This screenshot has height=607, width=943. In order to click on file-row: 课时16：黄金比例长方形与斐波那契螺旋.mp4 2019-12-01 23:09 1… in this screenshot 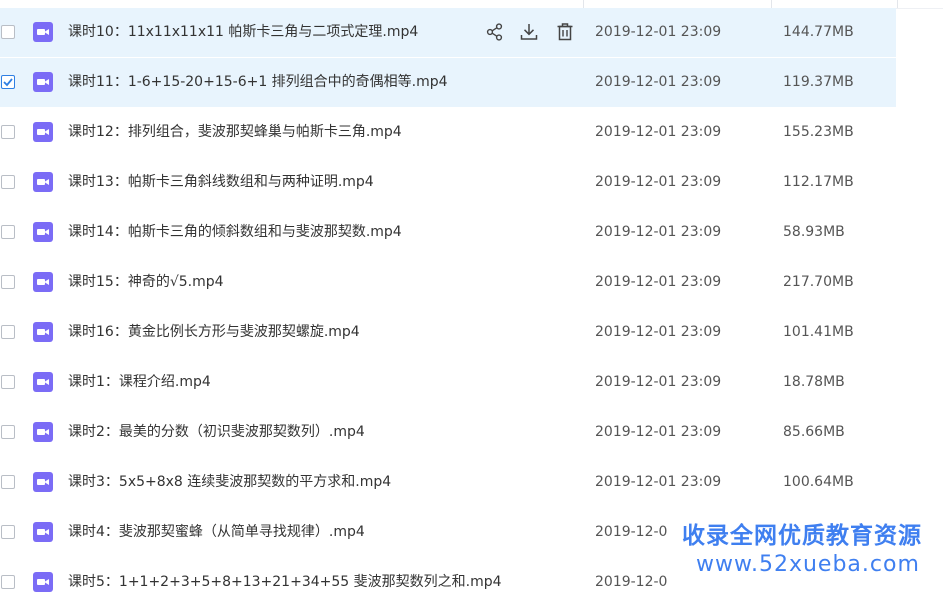, I will do `click(448, 332)`.